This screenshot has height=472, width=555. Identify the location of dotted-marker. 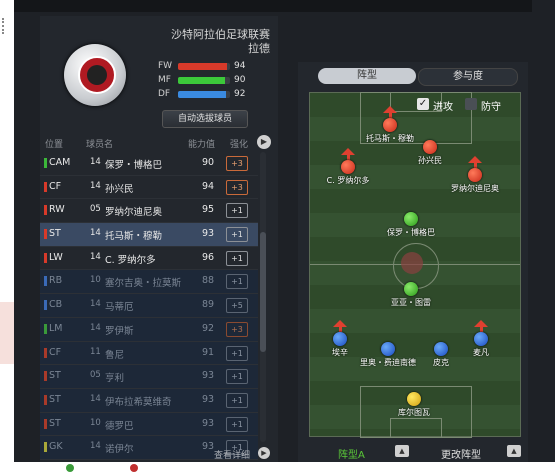
(7, 26).